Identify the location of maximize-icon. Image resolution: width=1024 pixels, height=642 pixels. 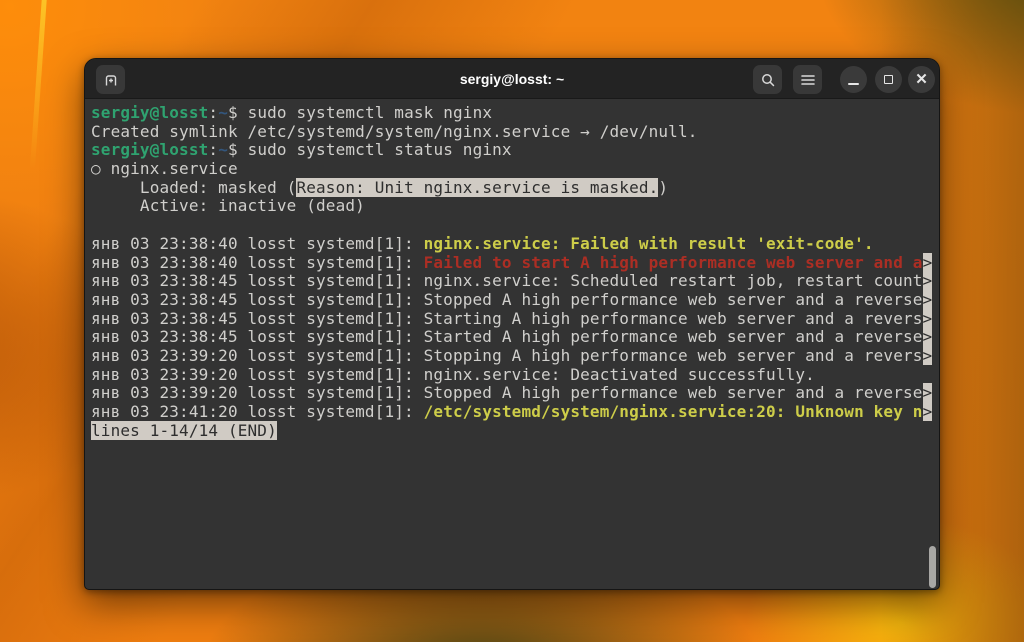
(888, 79).